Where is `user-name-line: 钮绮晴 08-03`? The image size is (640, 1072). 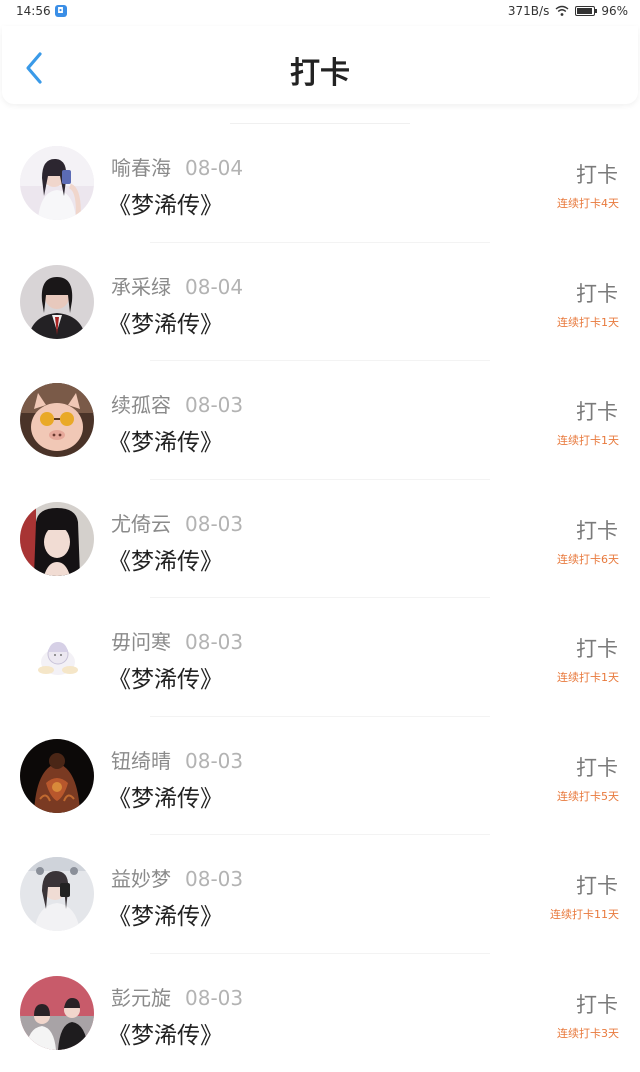 user-name-line: 钮绮晴 08-03 is located at coordinates (177, 759).